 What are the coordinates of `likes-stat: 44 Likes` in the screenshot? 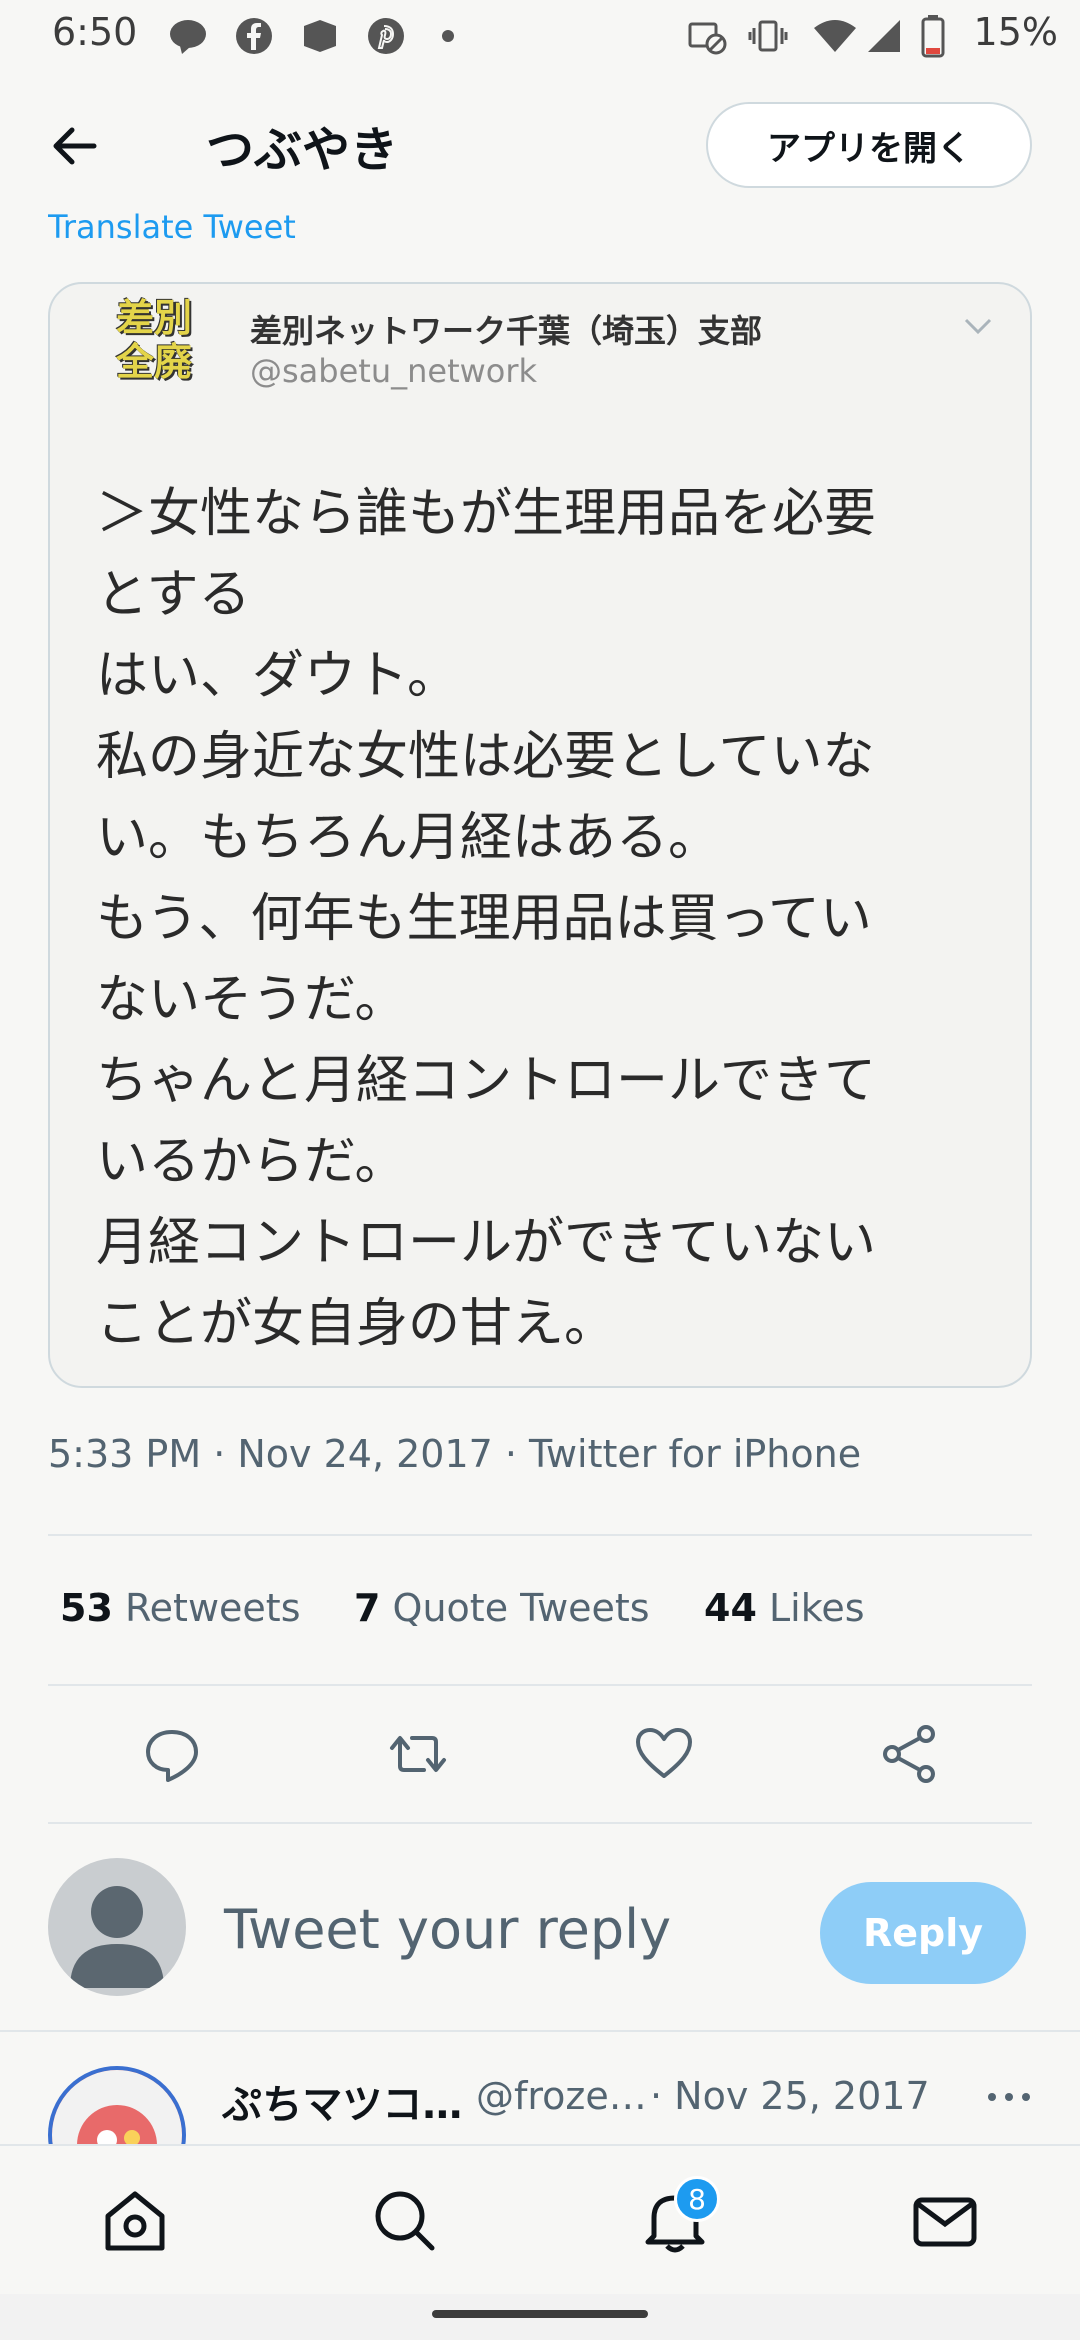 It's located at (784, 1608).